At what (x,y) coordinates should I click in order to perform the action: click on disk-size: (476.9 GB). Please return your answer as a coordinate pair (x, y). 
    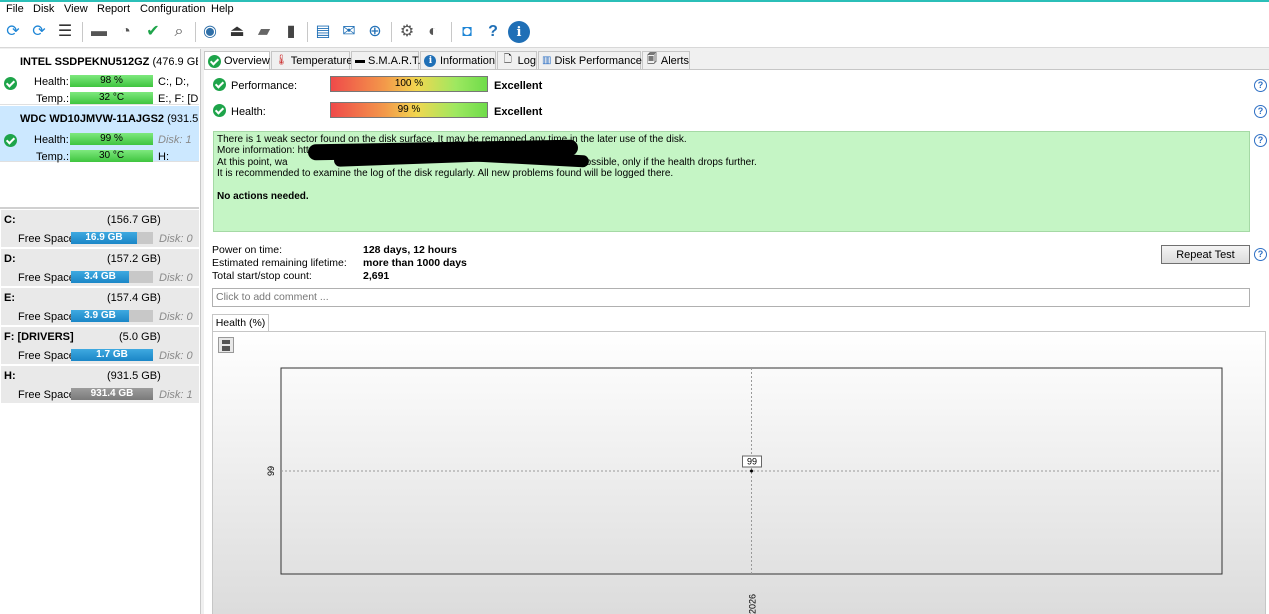
    Looking at the image, I should click on (175, 62).